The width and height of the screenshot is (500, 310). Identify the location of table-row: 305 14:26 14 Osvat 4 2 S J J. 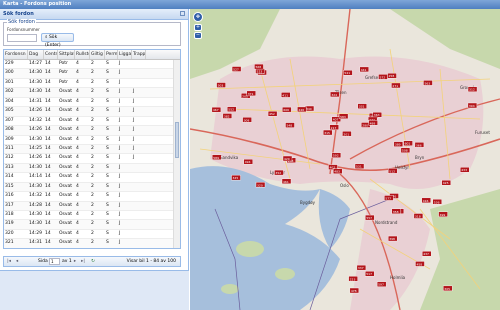
(88, 112).